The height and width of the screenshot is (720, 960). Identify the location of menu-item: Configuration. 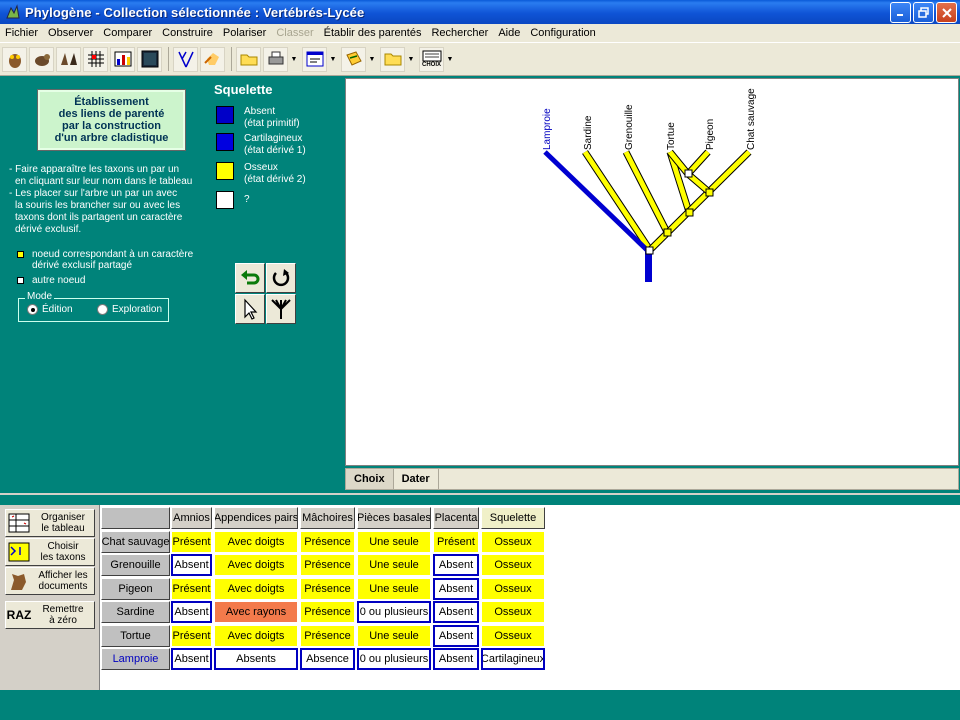
(562, 33).